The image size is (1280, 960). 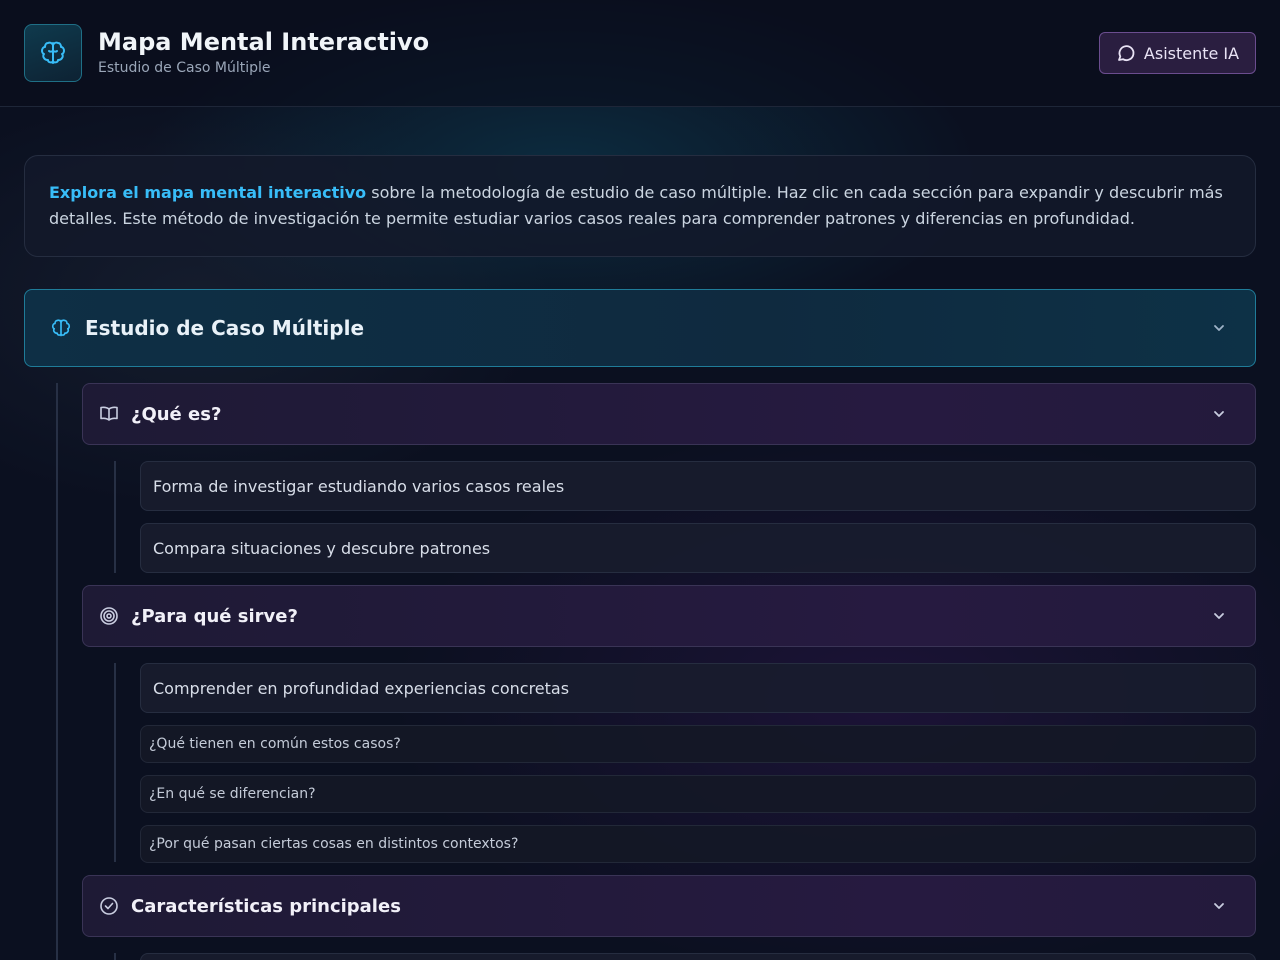 I want to click on target-icon, so click(x=109, y=616).